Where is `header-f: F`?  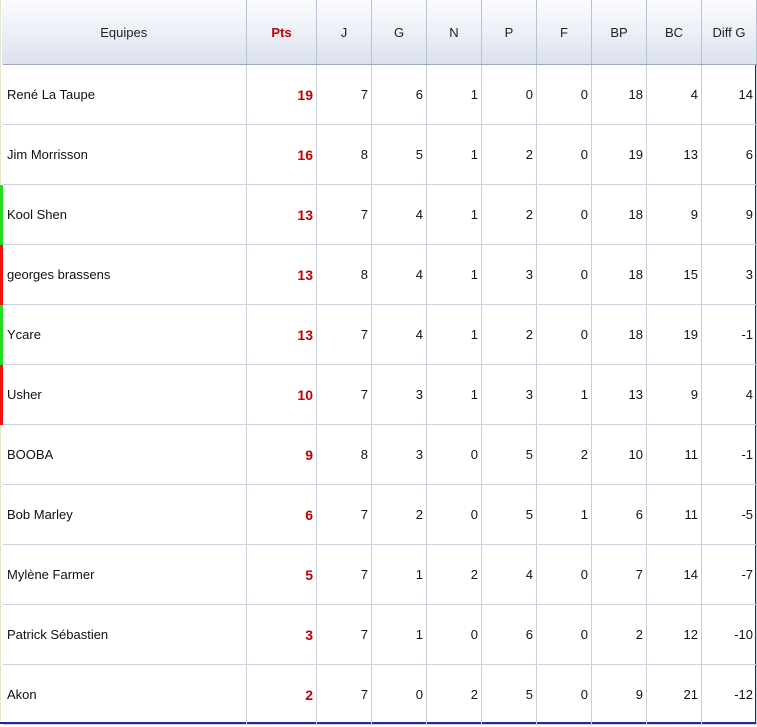 header-f: F is located at coordinates (564, 32).